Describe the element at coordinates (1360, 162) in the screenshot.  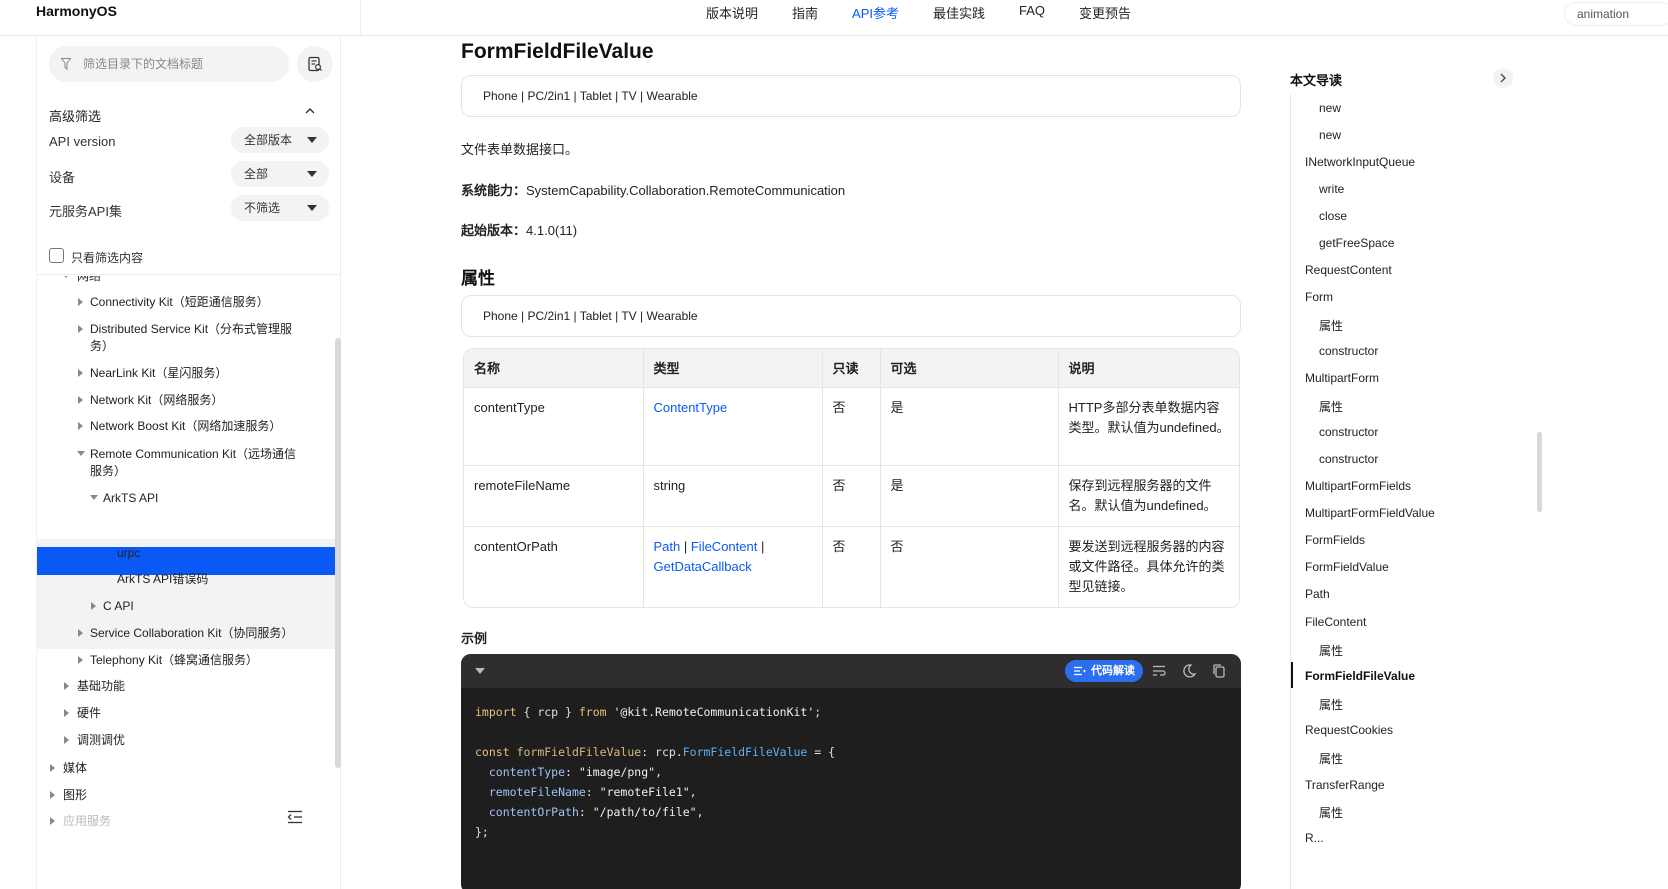
I see `toc-item: INetworkInputQueue` at that location.